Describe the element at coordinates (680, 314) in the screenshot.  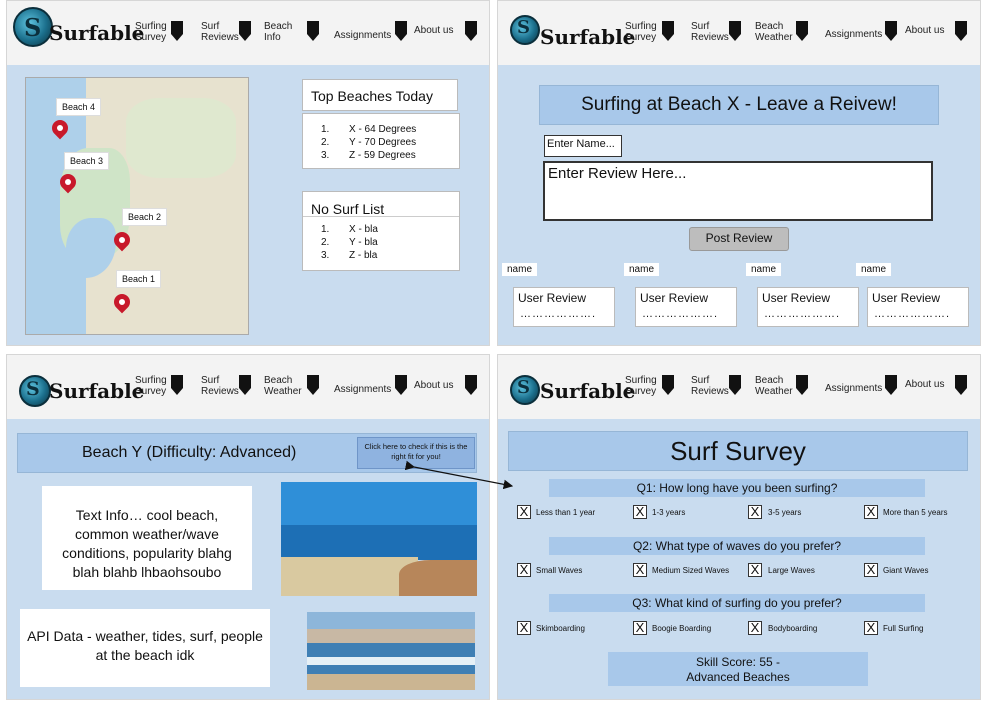
I see `review-body: ……………….` at that location.